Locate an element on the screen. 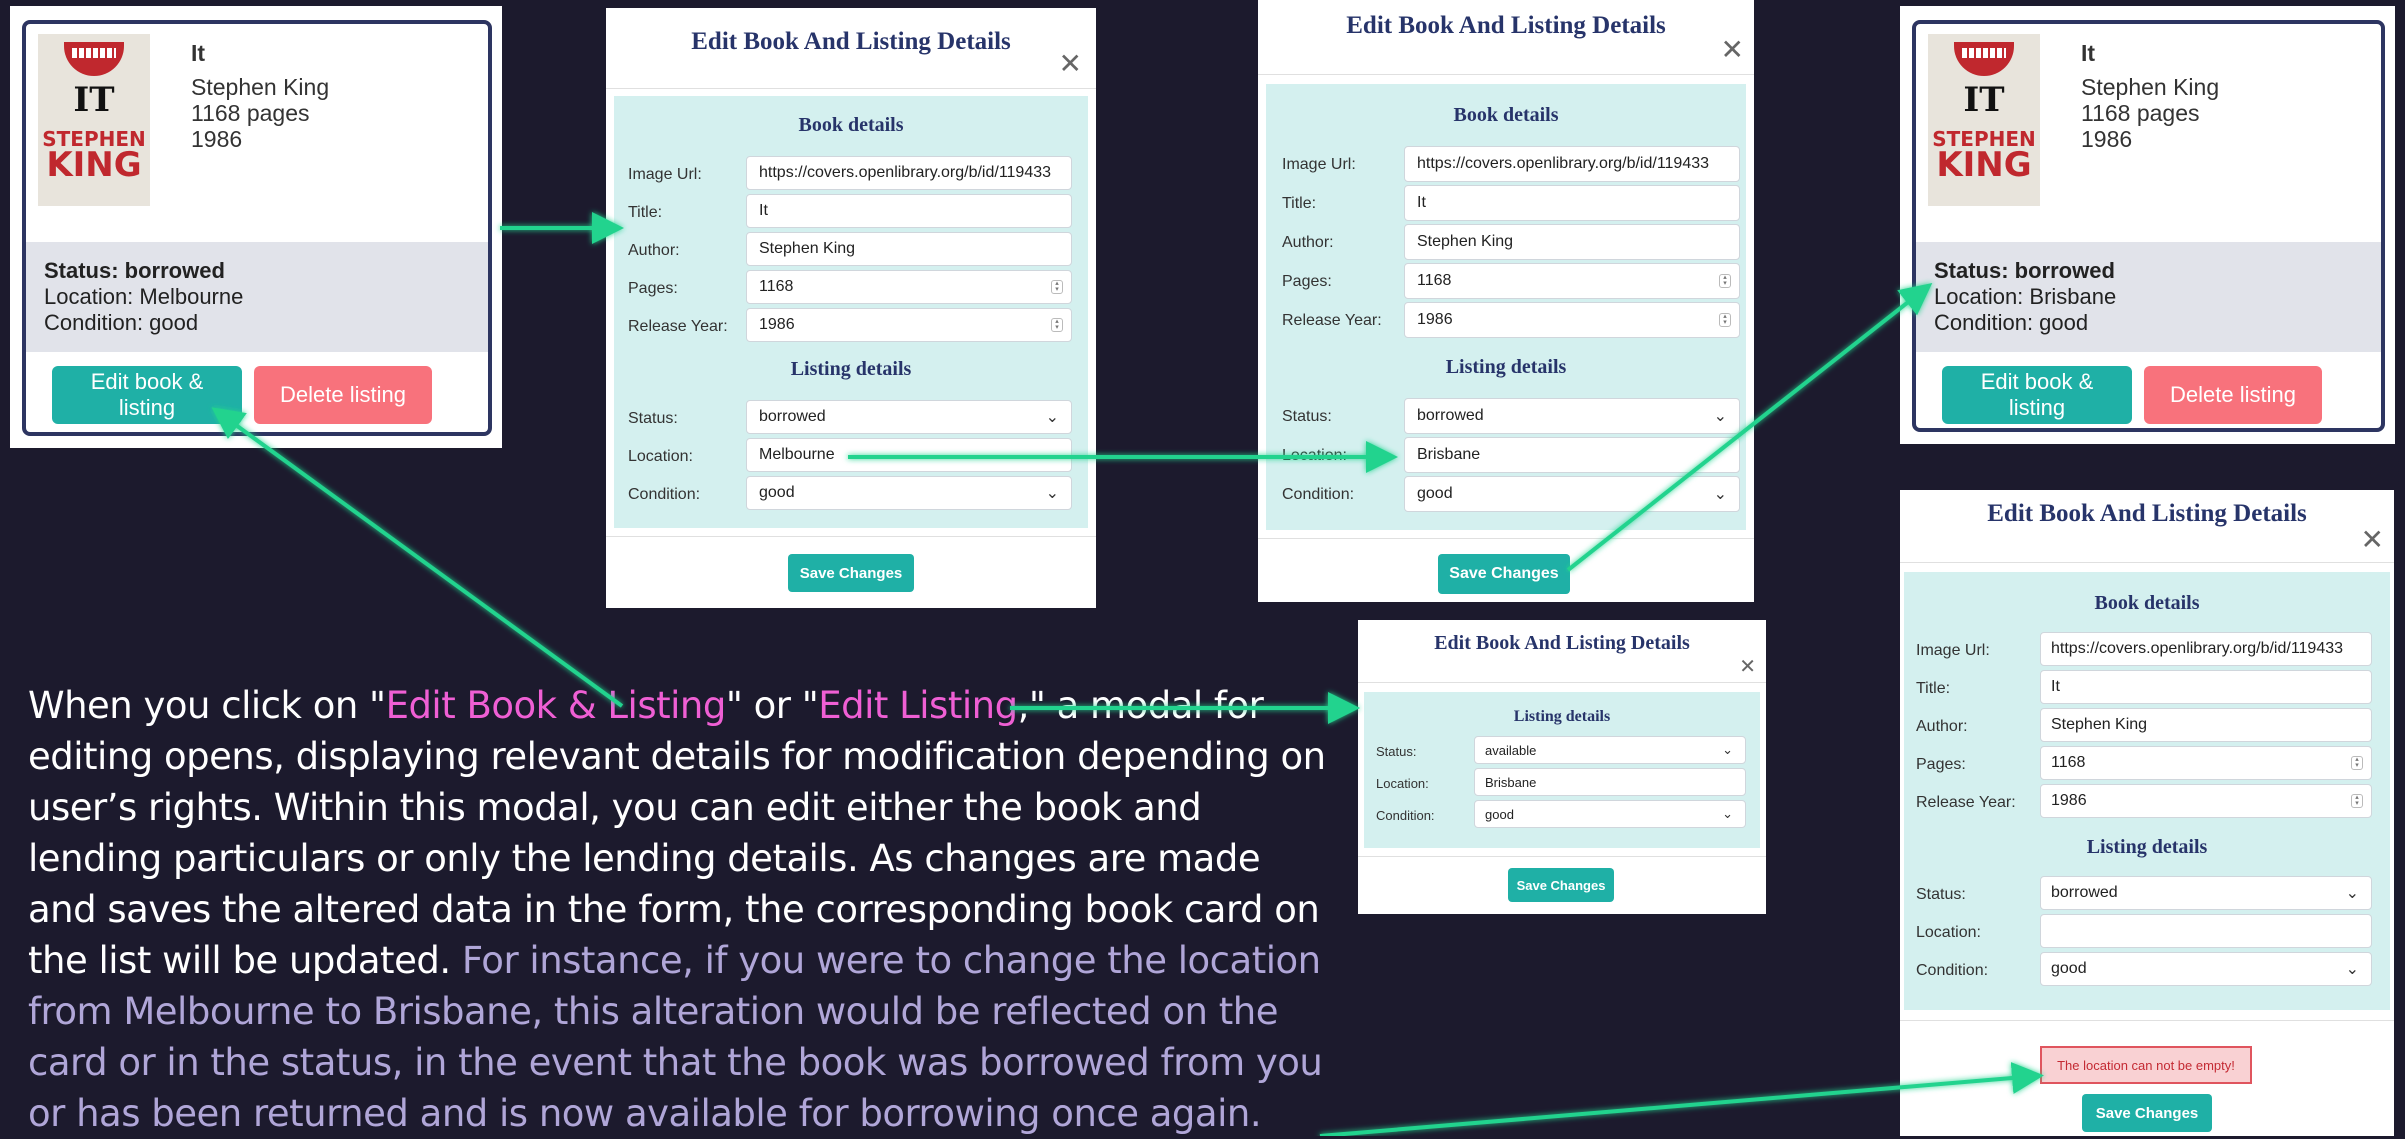  location-error-message: The location can not be empty! is located at coordinates (2146, 1065).